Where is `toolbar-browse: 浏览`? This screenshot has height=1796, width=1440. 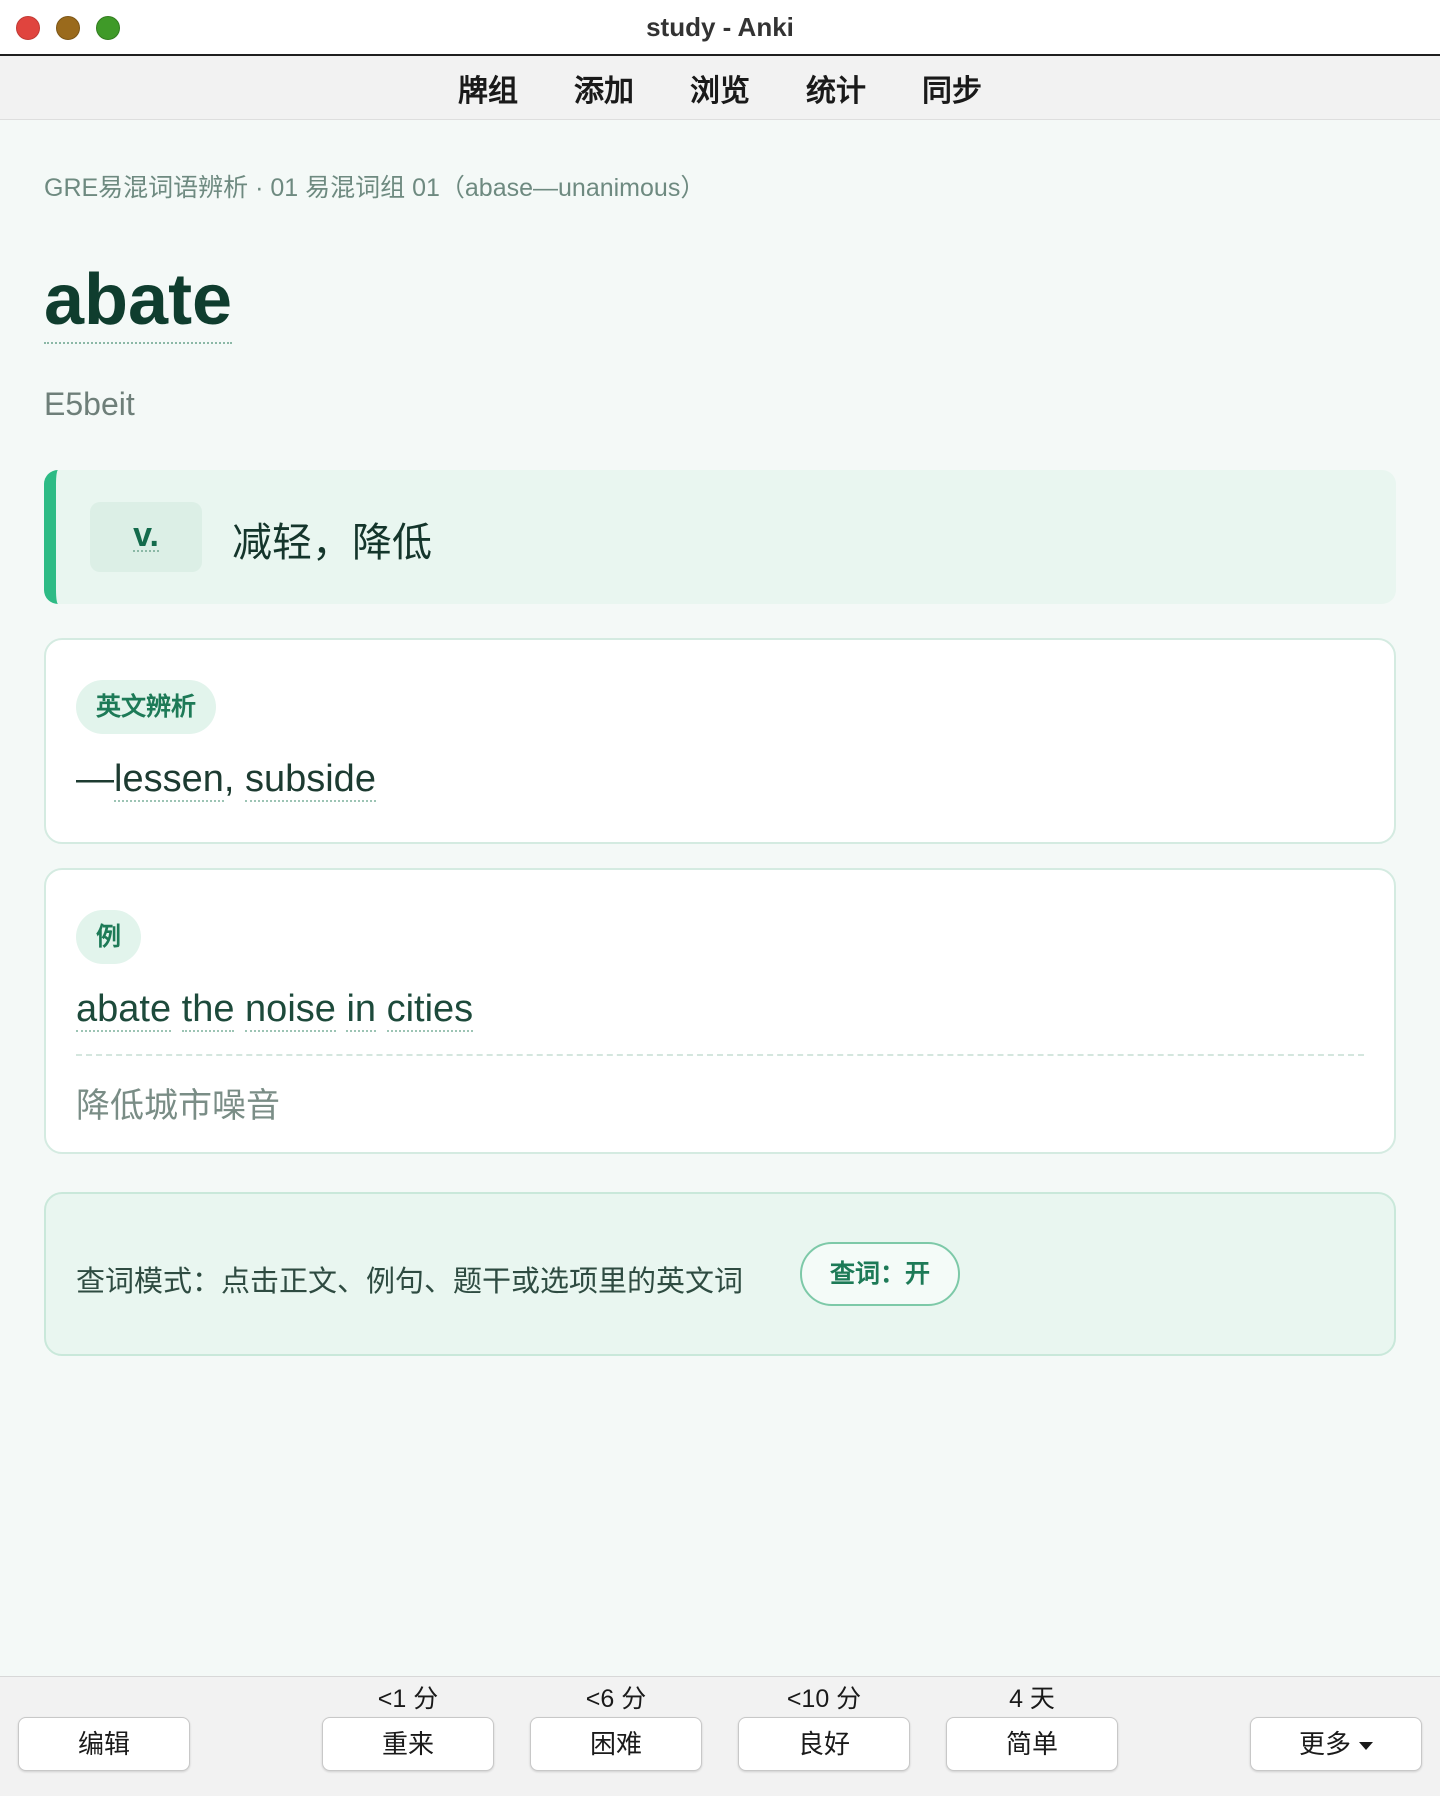
toolbar-browse: 浏览 is located at coordinates (720, 88).